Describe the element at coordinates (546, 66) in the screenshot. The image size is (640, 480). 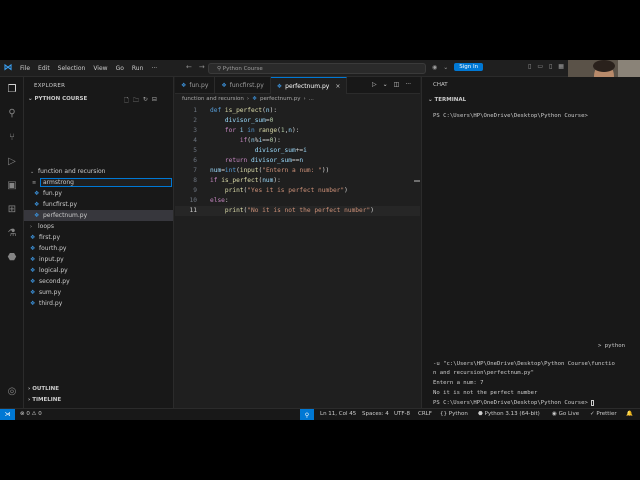
I see `layout-controls: ▯ ▭ ▯ ▦` at that location.